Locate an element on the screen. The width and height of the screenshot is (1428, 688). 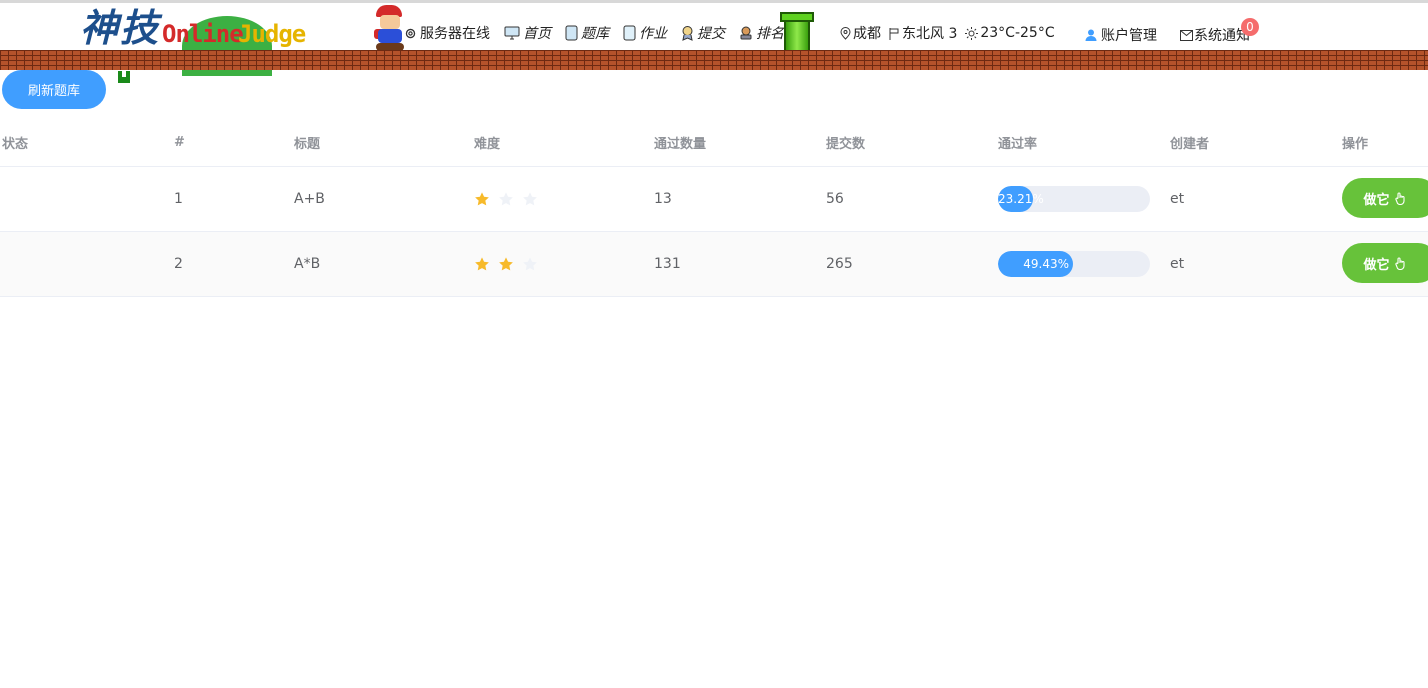
nav-label: 服务器在线 is located at coordinates (455, 34).